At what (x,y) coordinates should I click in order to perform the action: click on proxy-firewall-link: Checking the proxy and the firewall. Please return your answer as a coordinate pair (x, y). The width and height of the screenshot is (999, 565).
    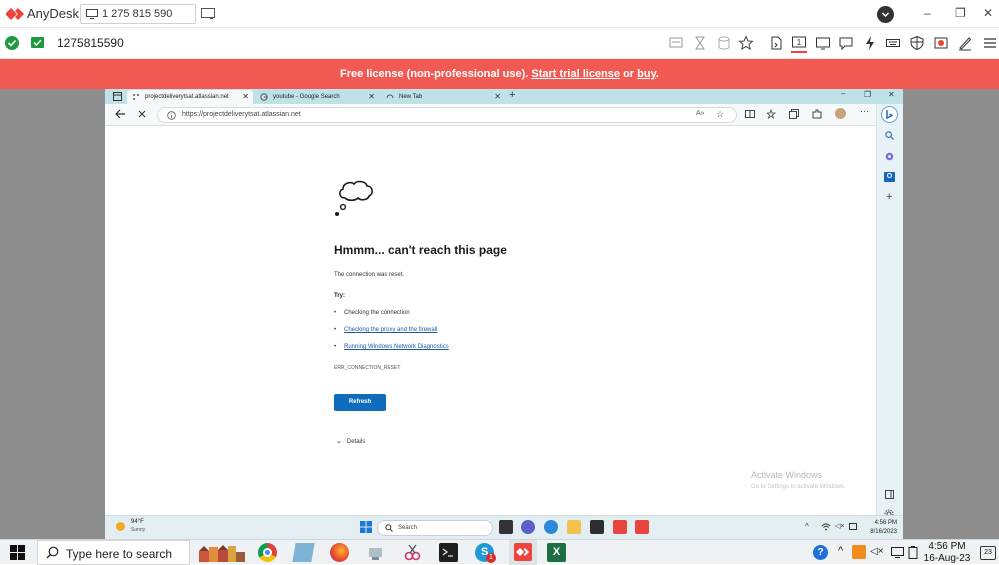
    Looking at the image, I should click on (390, 330).